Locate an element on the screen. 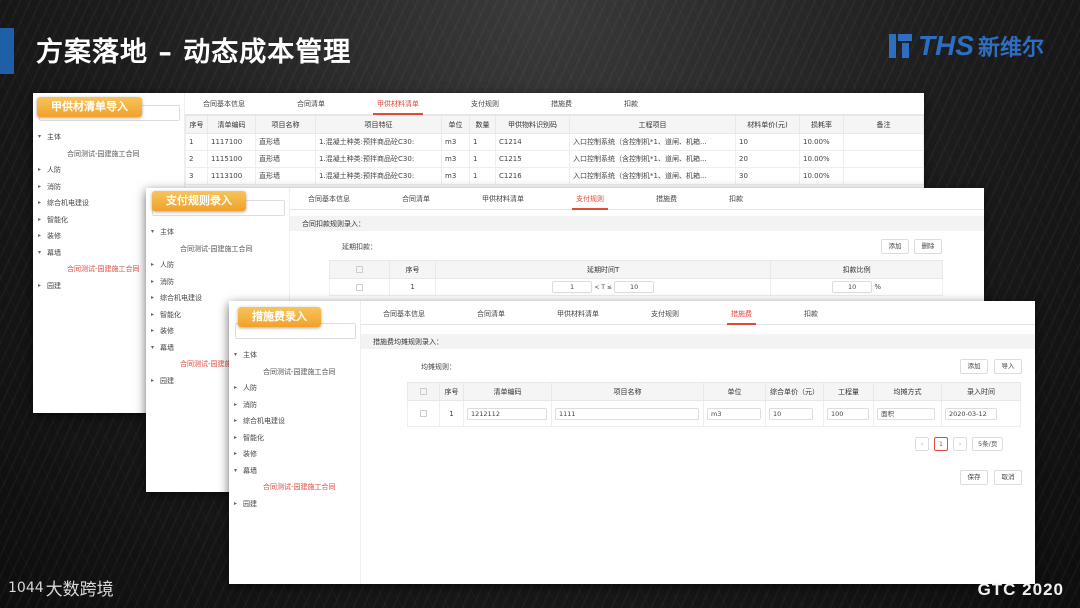  date-picker: 2020-03-12 is located at coordinates (971, 413).